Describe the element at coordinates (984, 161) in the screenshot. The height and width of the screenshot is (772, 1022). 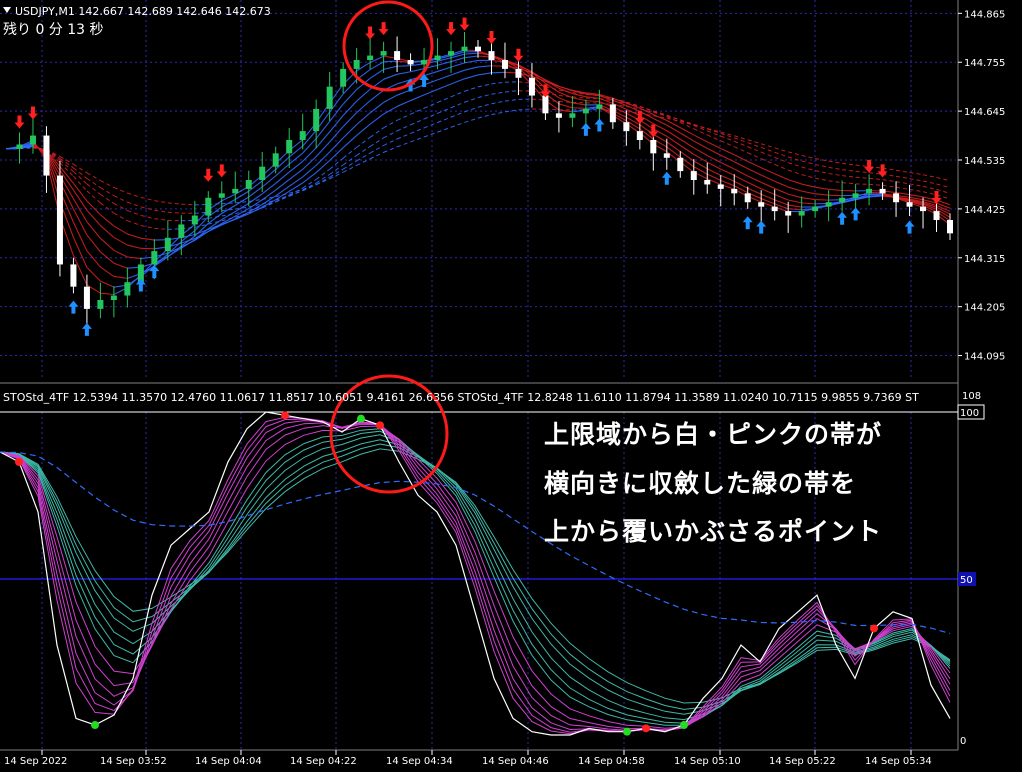
I see `price-tick-label: 144.535` at that location.